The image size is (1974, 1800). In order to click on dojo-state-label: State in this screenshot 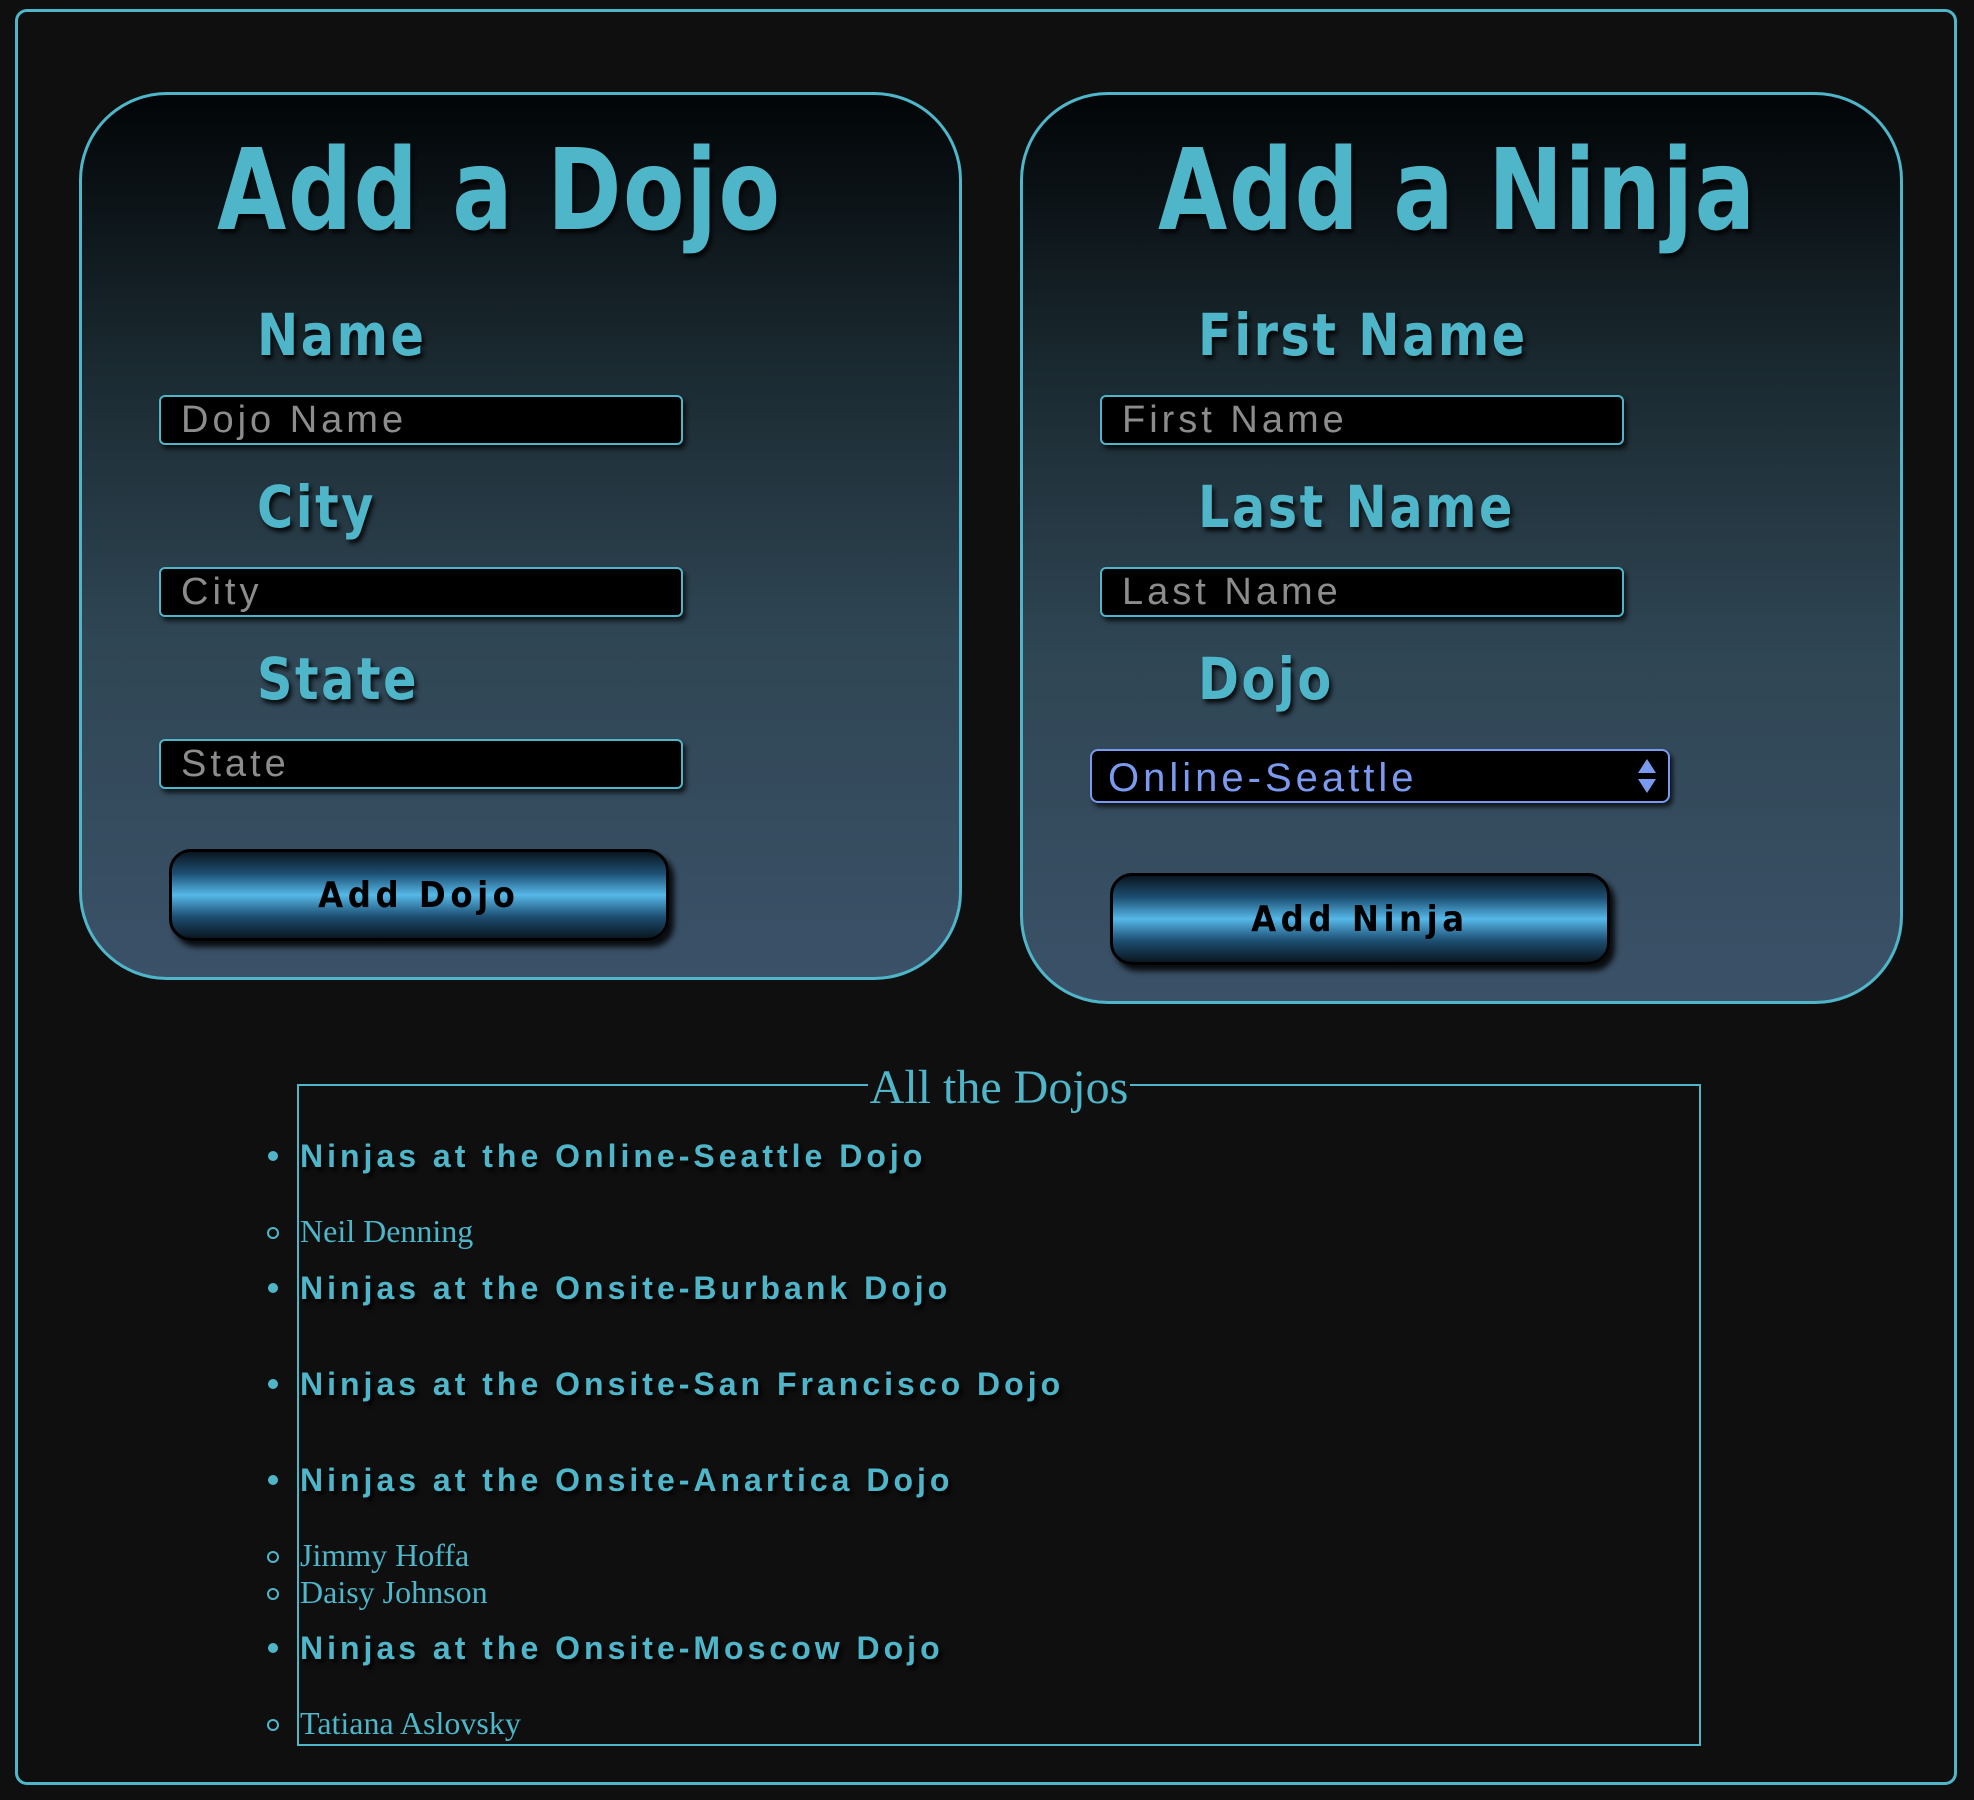, I will do `click(338, 679)`.